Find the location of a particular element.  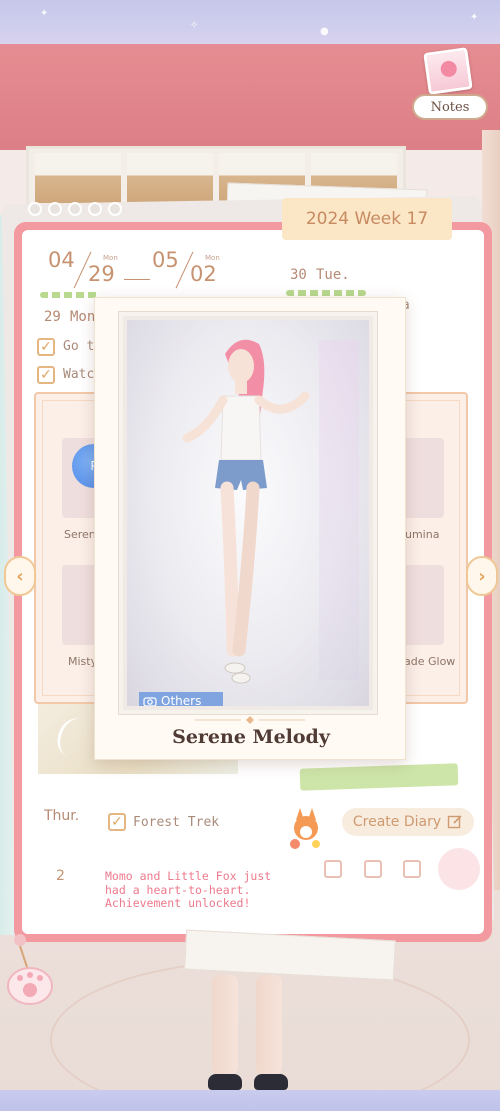

day-name-mon: Mon is located at coordinates (83, 317).